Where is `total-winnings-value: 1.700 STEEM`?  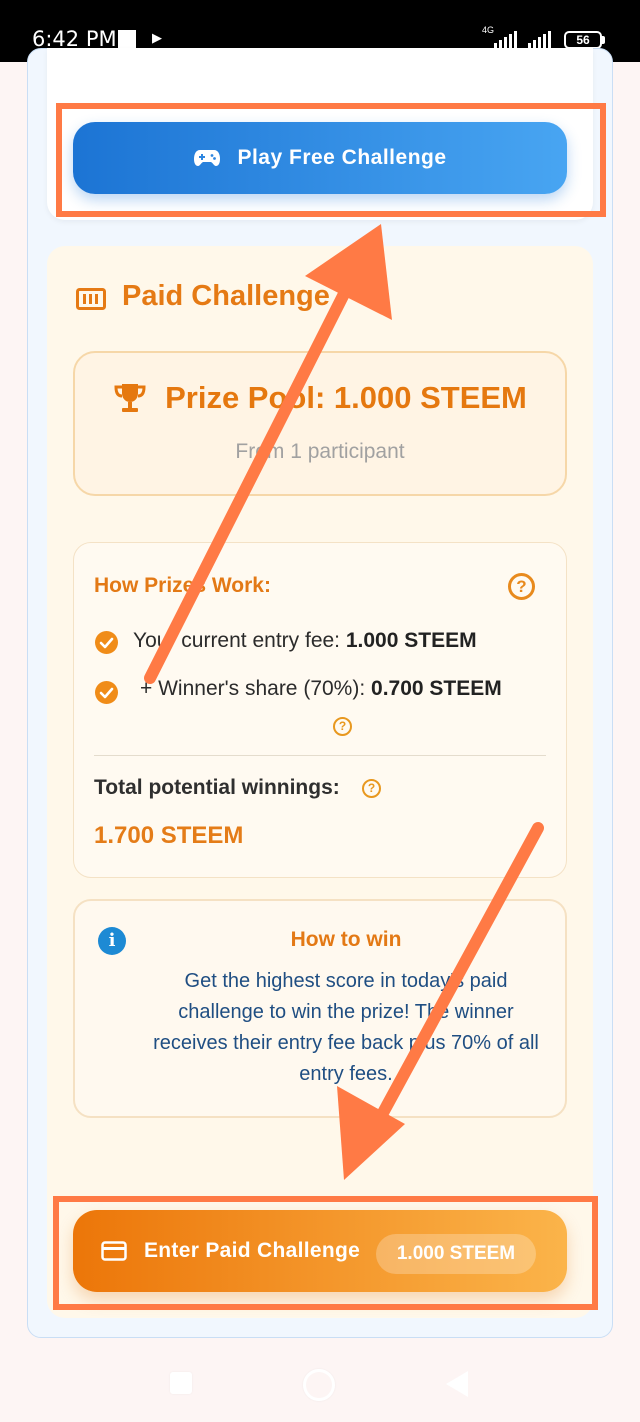 total-winnings-value: 1.700 STEEM is located at coordinates (169, 835).